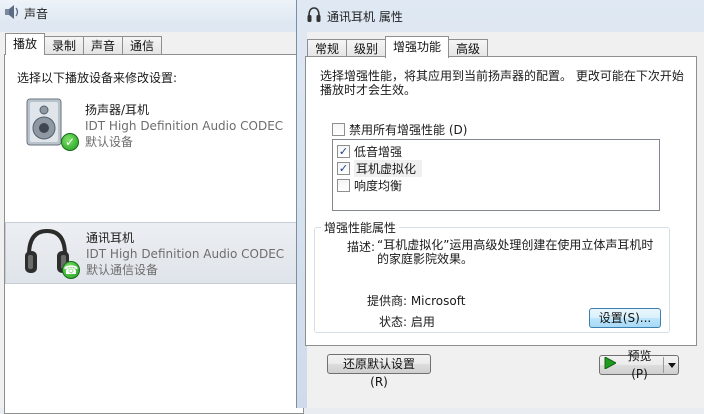 The width and height of the screenshot is (704, 414). Describe the element at coordinates (496, 185) in the screenshot. I see `effect-loudness-equalization: 响度均衡` at that location.